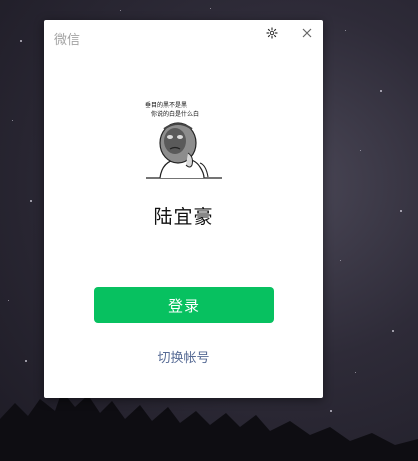 The height and width of the screenshot is (461, 418). I want to click on close-button, so click(307, 33).